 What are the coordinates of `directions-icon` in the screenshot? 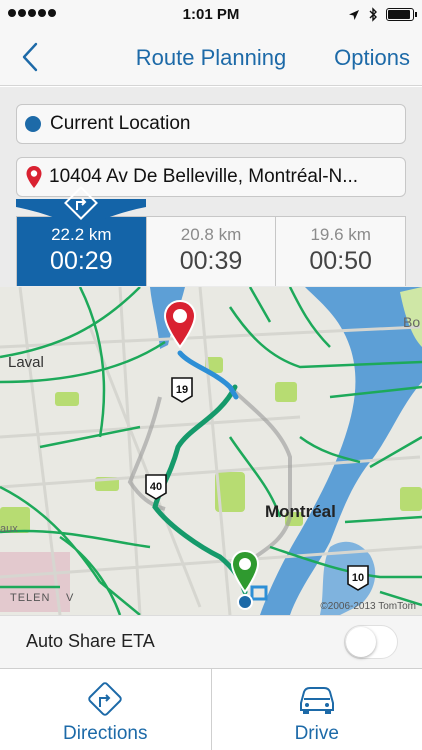 It's located at (105, 699).